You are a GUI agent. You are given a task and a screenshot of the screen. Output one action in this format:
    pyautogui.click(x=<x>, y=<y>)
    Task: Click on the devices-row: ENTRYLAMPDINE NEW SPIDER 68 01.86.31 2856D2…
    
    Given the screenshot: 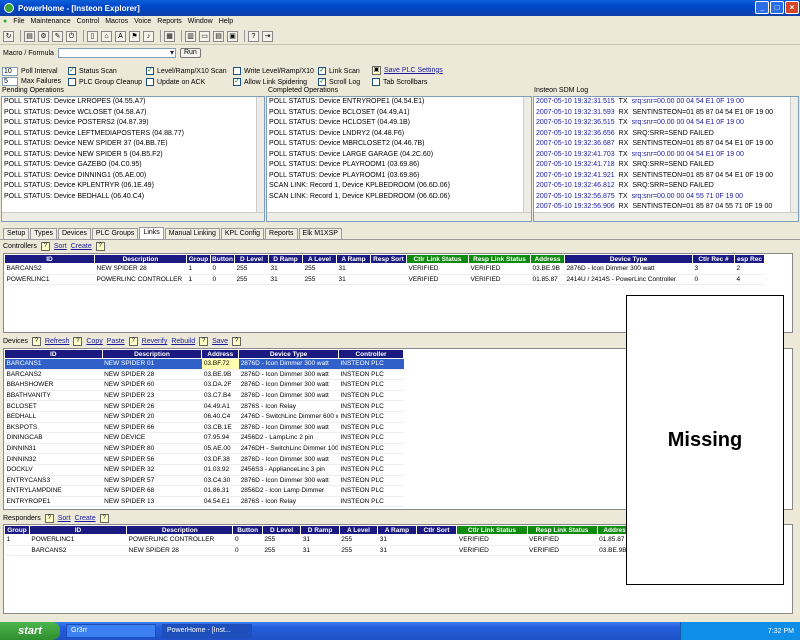 What is the action you would take?
    pyautogui.click(x=204, y=491)
    